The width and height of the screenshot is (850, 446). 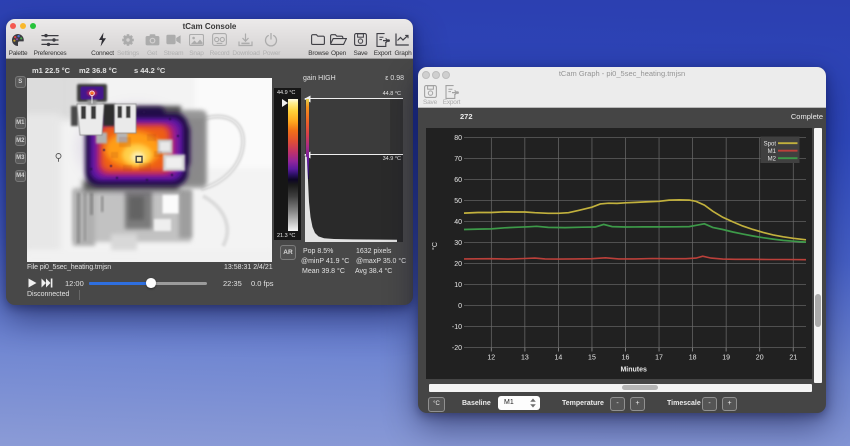 What do you see at coordinates (435, 246) in the screenshot?
I see `svg-text: °C` at bounding box center [435, 246].